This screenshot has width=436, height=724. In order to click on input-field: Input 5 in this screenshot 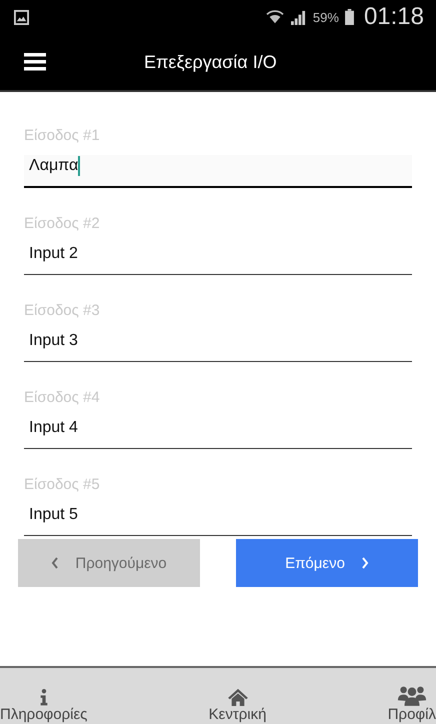, I will do `click(218, 520)`.